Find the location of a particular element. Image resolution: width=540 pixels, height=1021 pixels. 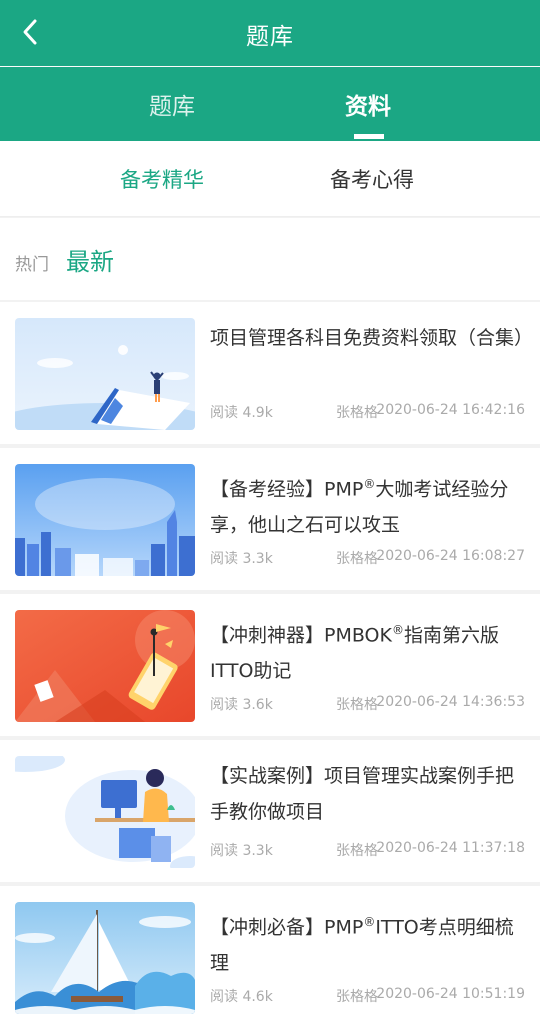

article-meta: 阅读 3.3k 张格格 2020-06-24 11:37:18 is located at coordinates (367, 851).